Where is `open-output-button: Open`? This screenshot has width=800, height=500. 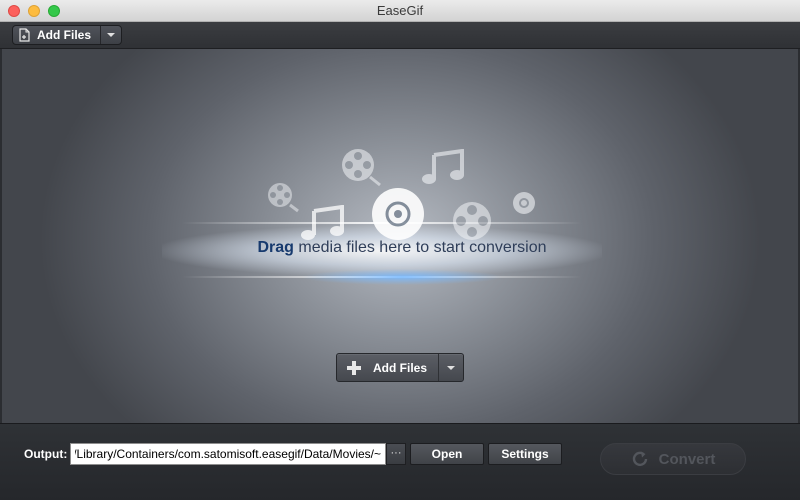
open-output-button: Open is located at coordinates (447, 454).